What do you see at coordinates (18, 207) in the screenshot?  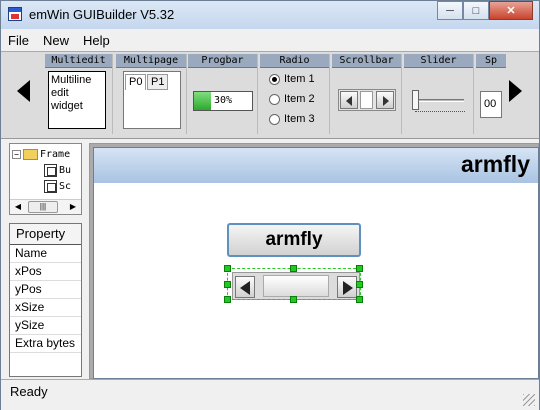 I see `scroll-left-icon: ◀` at bounding box center [18, 207].